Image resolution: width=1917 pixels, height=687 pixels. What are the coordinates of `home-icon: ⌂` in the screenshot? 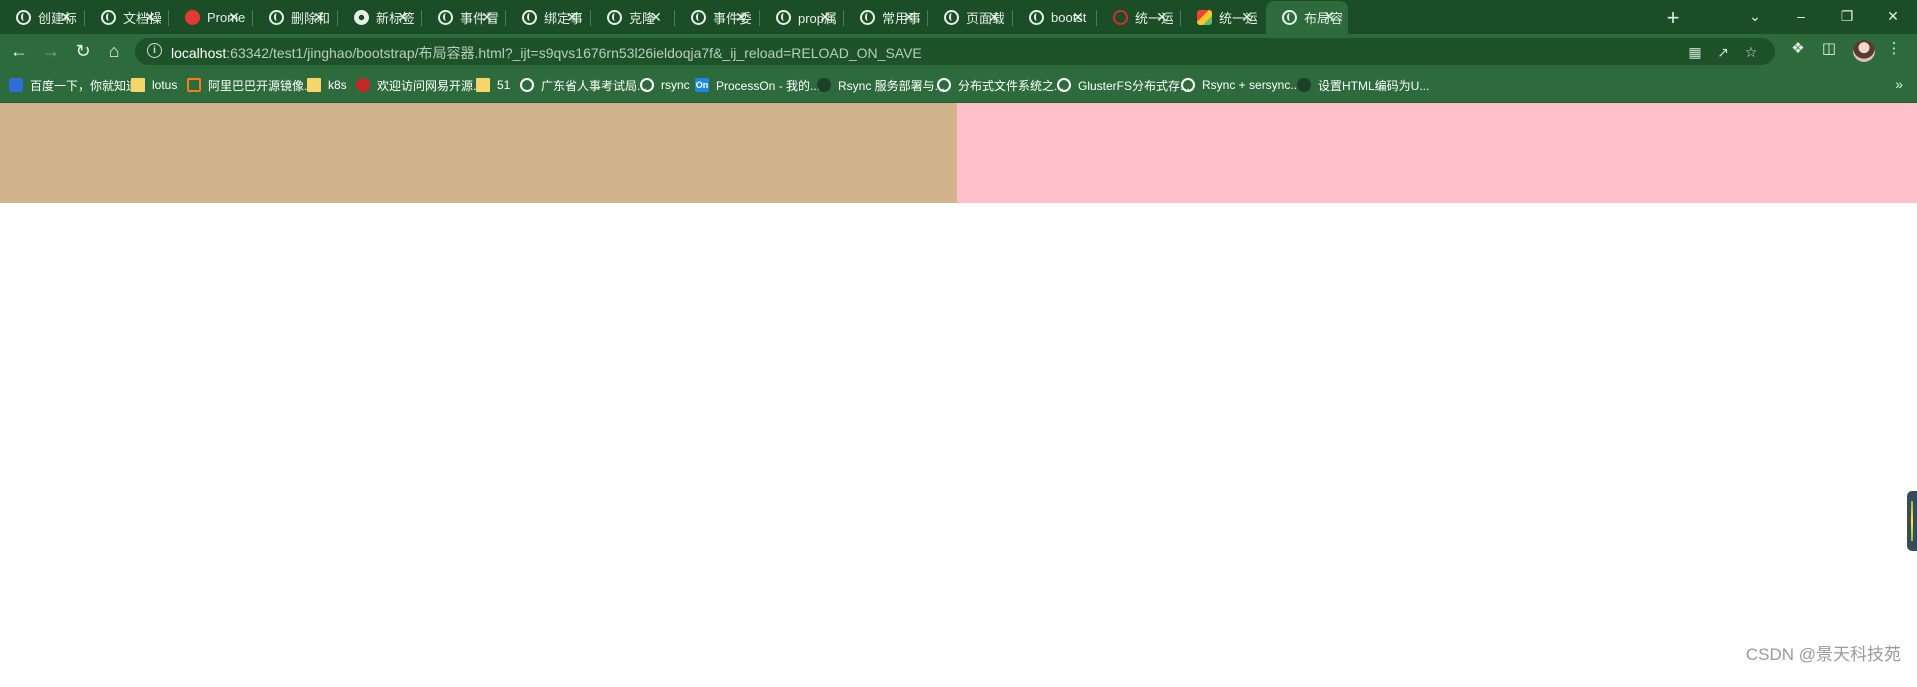 It's located at (114, 51).